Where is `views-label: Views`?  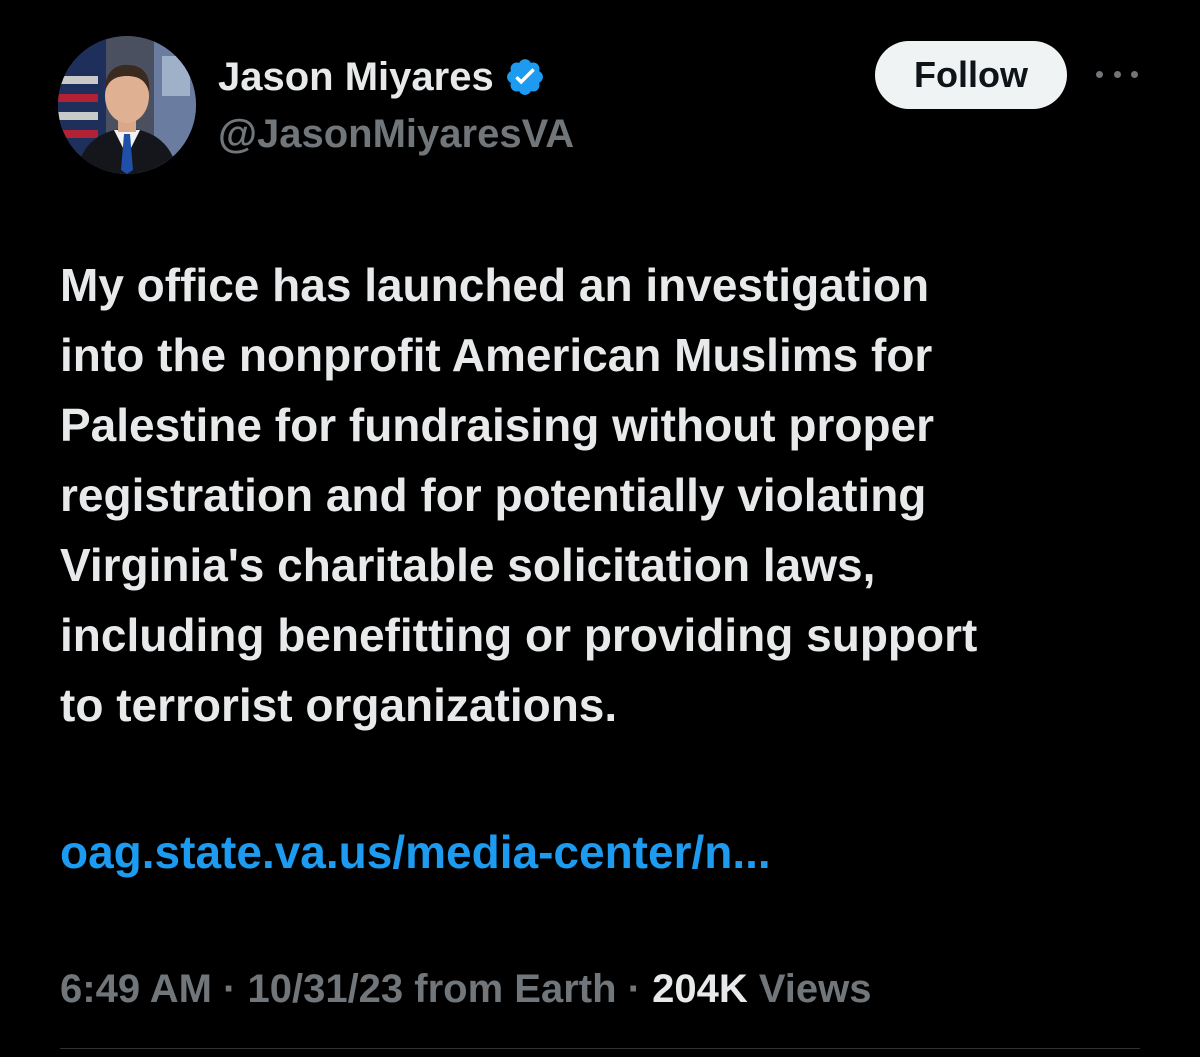
views-label: Views is located at coordinates (815, 989).